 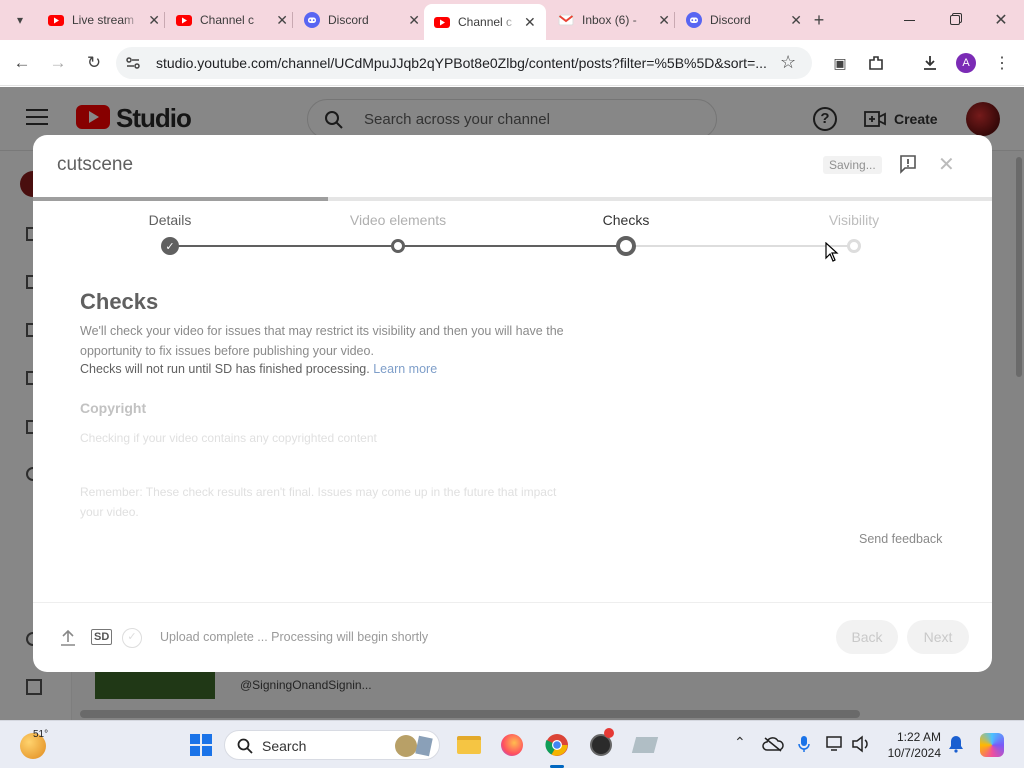 What do you see at coordinates (876, 63) in the screenshot?
I see `extensions-icon` at bounding box center [876, 63].